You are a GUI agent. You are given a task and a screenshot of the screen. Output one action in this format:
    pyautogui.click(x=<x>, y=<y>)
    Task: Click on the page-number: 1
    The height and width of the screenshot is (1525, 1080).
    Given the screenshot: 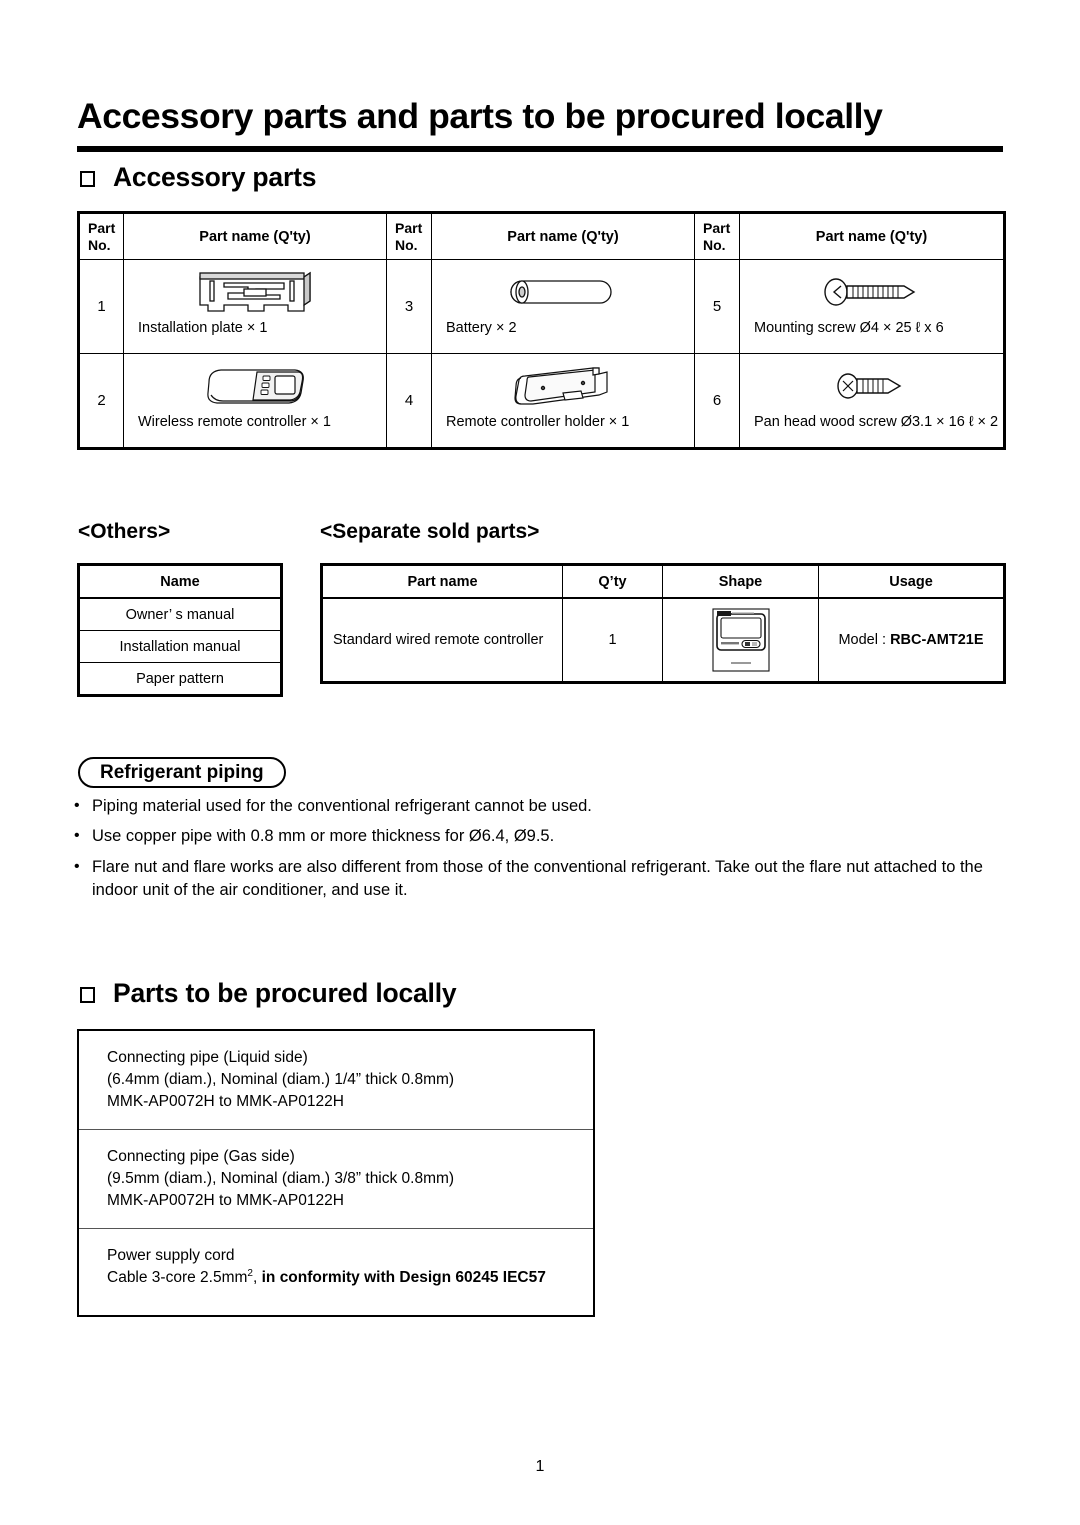 What is the action you would take?
    pyautogui.click(x=540, y=1466)
    